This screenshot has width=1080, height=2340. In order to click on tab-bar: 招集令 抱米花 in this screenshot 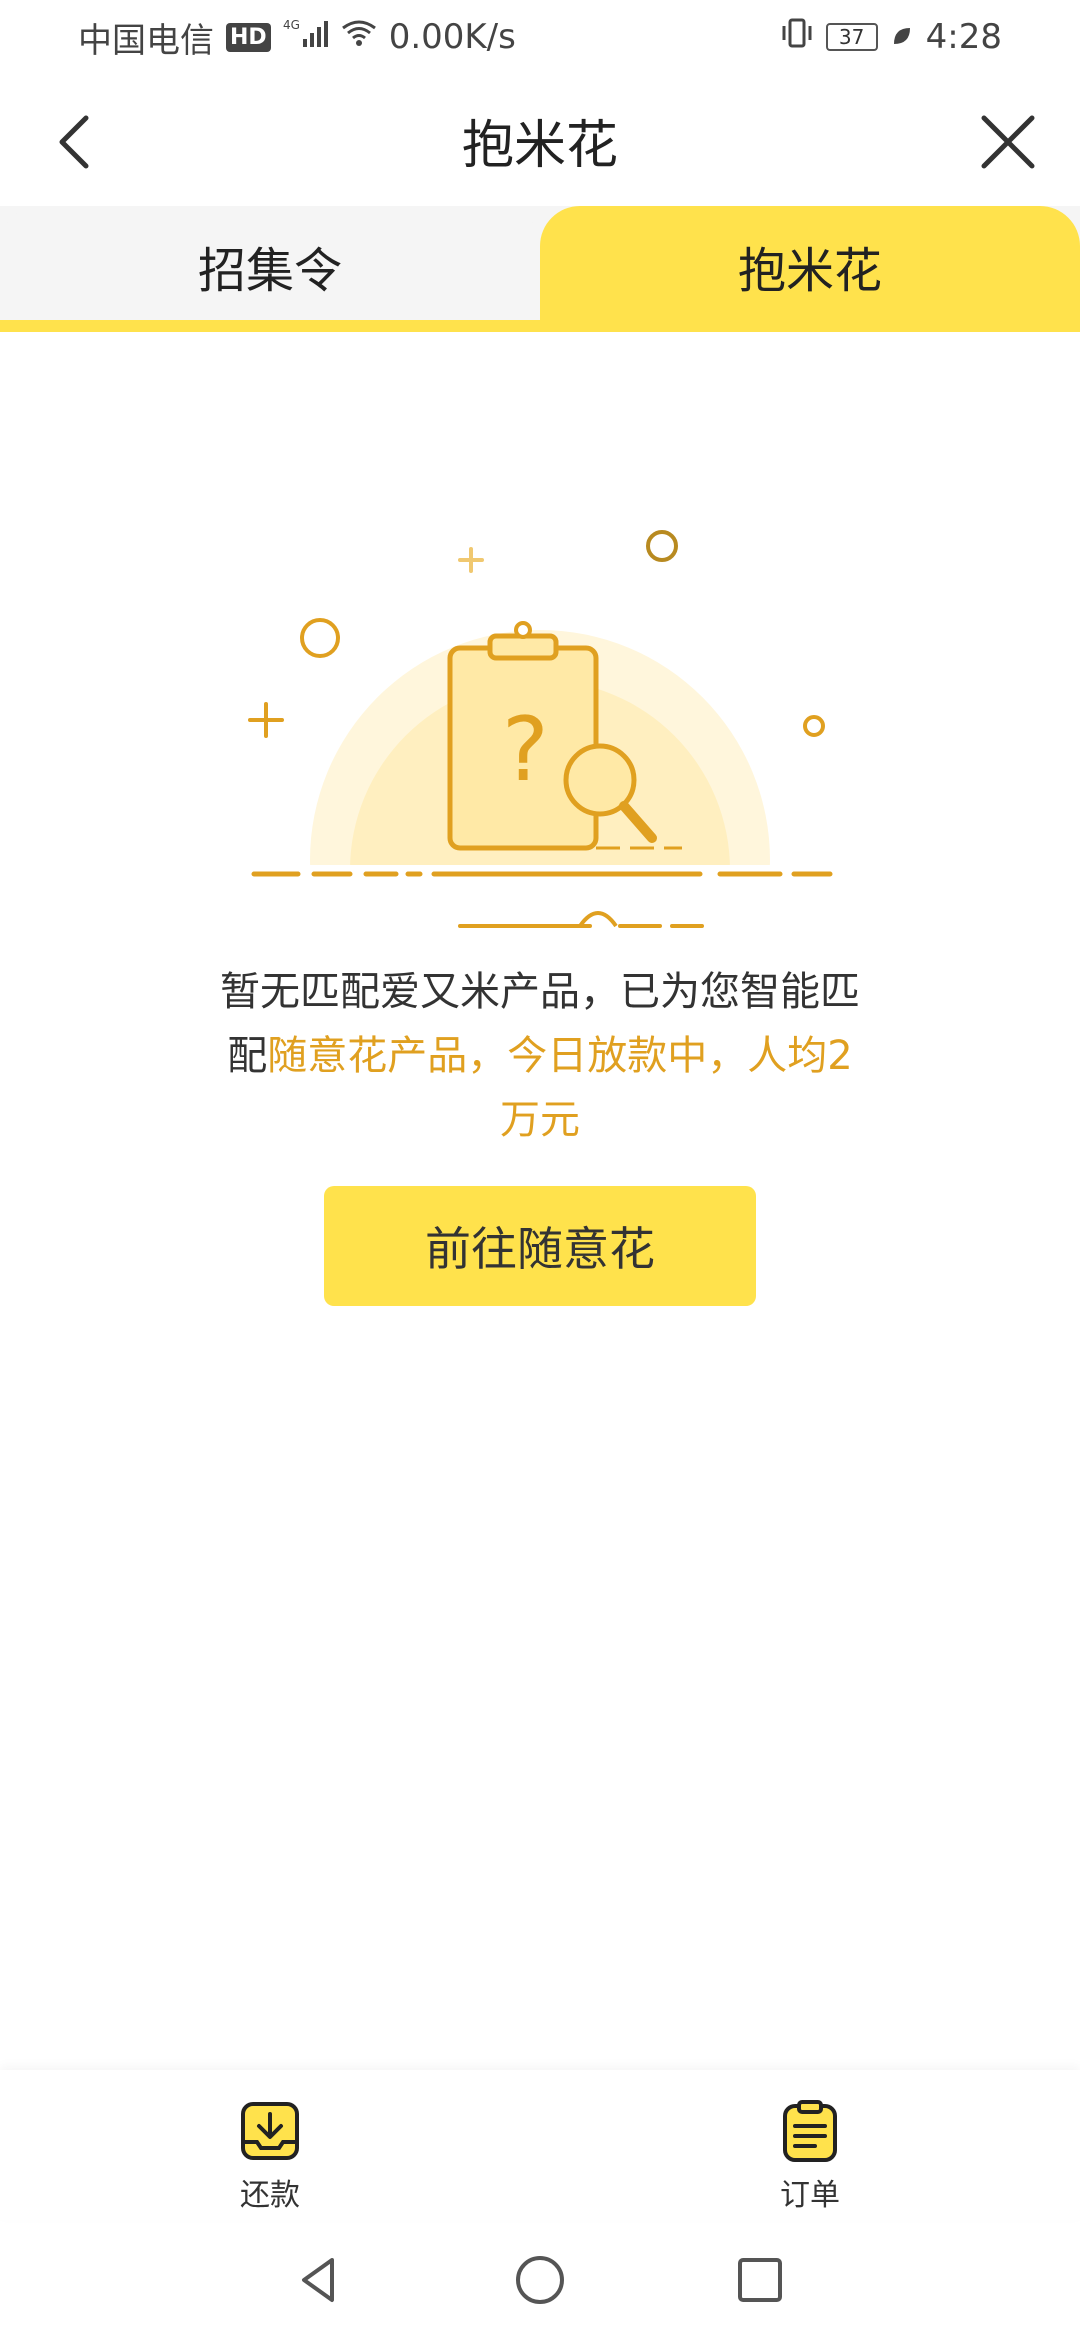, I will do `click(540, 269)`.